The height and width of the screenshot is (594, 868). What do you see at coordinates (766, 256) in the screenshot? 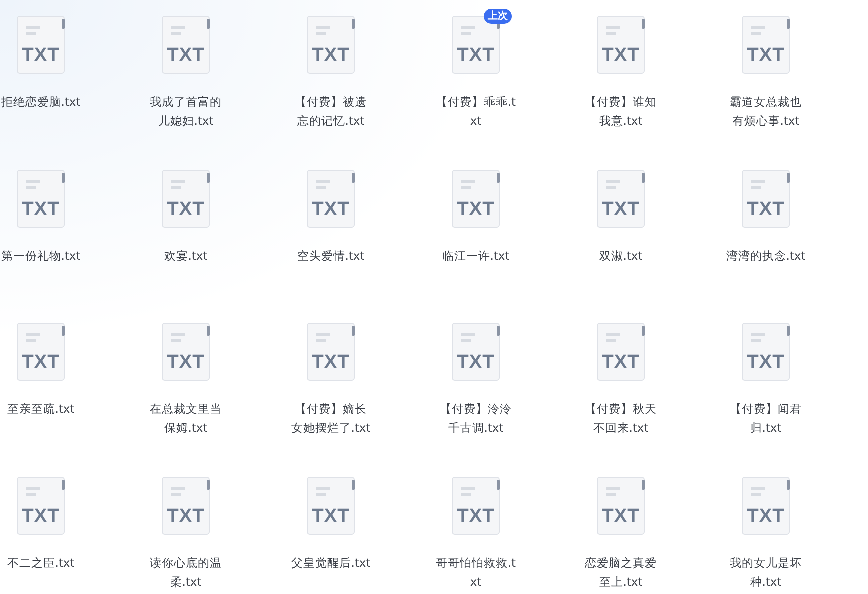
I see `file-name: 湾湾的执念.txt` at bounding box center [766, 256].